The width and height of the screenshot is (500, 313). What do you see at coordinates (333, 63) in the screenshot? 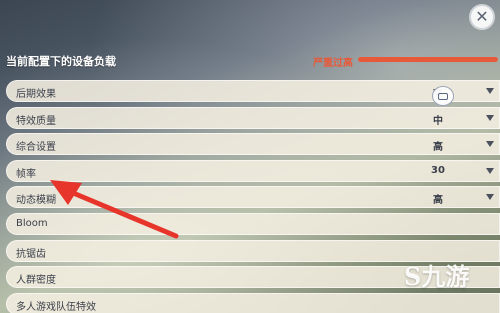
I see `load-status-label: 严重过高` at bounding box center [333, 63].